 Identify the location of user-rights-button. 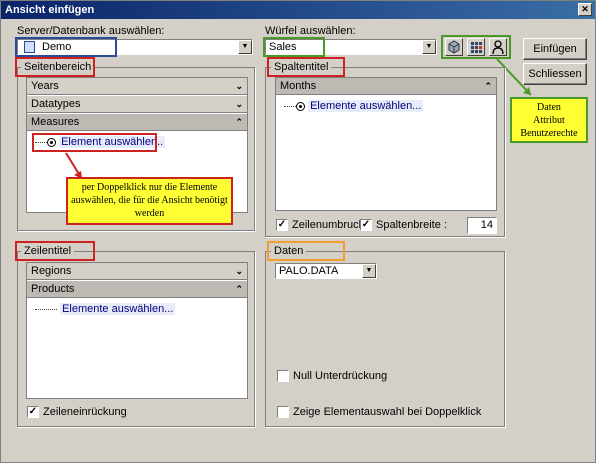
(498, 47).